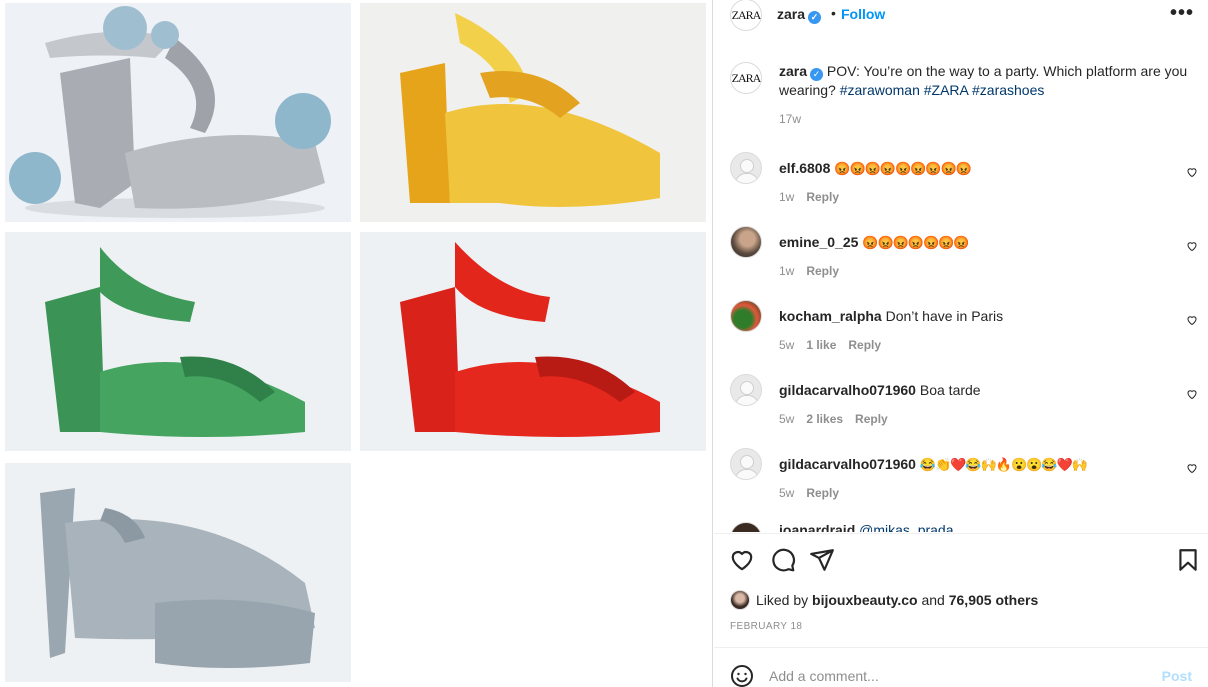 This screenshot has height=687, width=1208. Describe the element at coordinates (783, 560) in the screenshot. I see `comment-bubble-icon` at that location.